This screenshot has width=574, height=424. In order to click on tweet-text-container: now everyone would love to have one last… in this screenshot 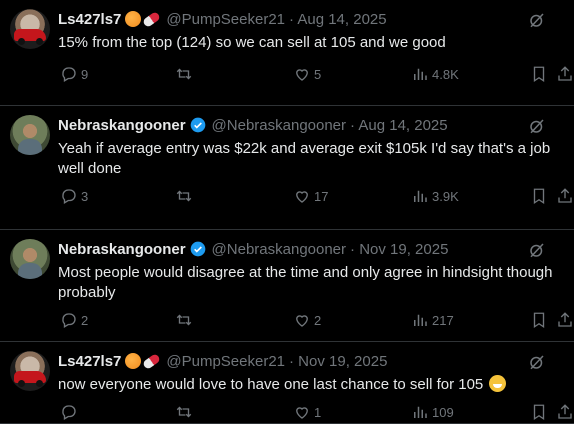, I will do `click(308, 385)`.